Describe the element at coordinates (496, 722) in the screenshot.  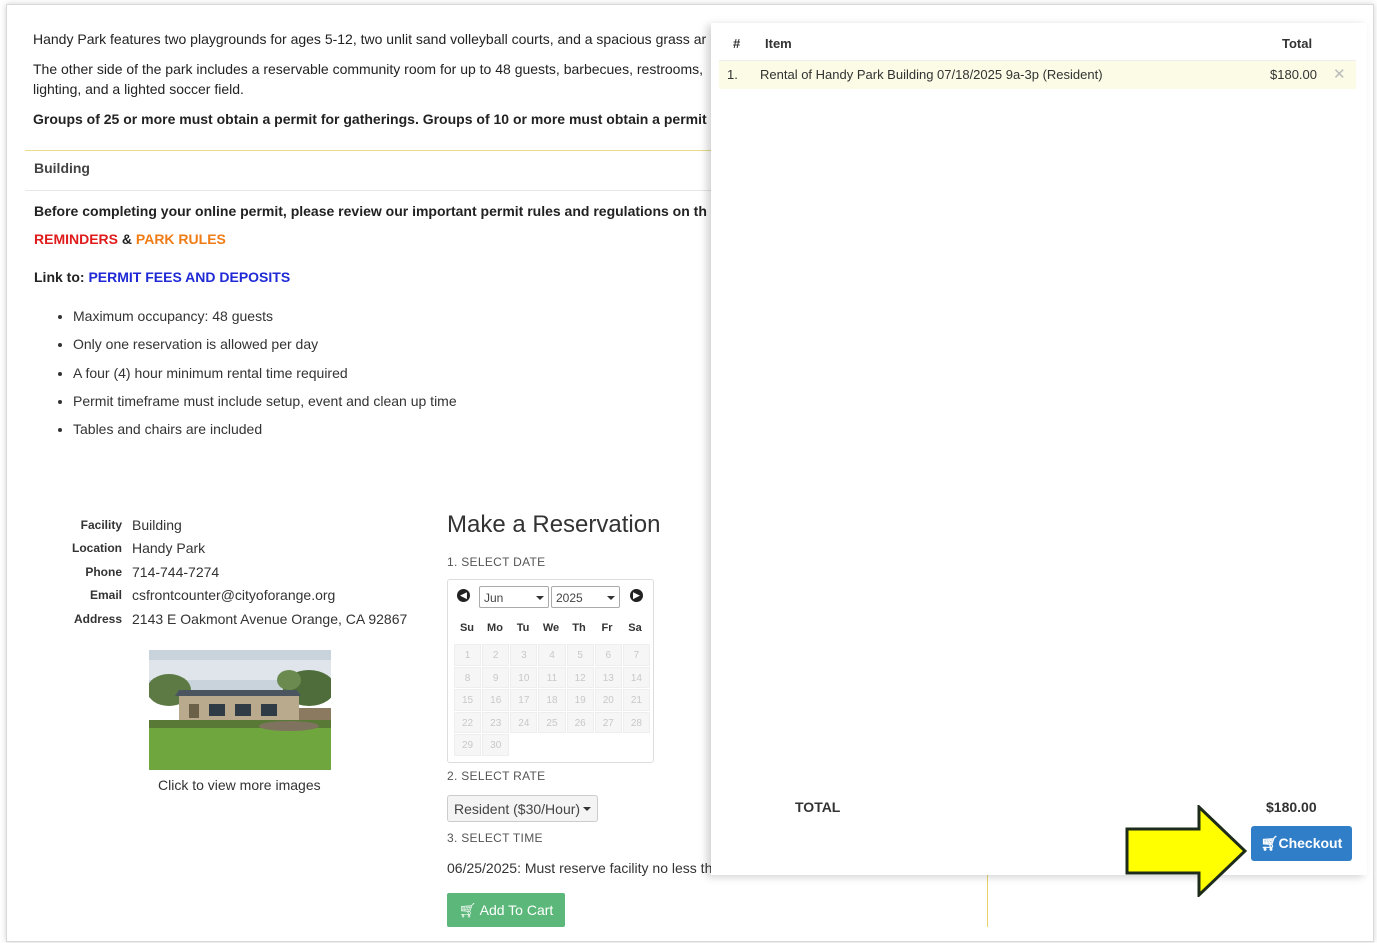
I see `calendar-day: 23` at that location.